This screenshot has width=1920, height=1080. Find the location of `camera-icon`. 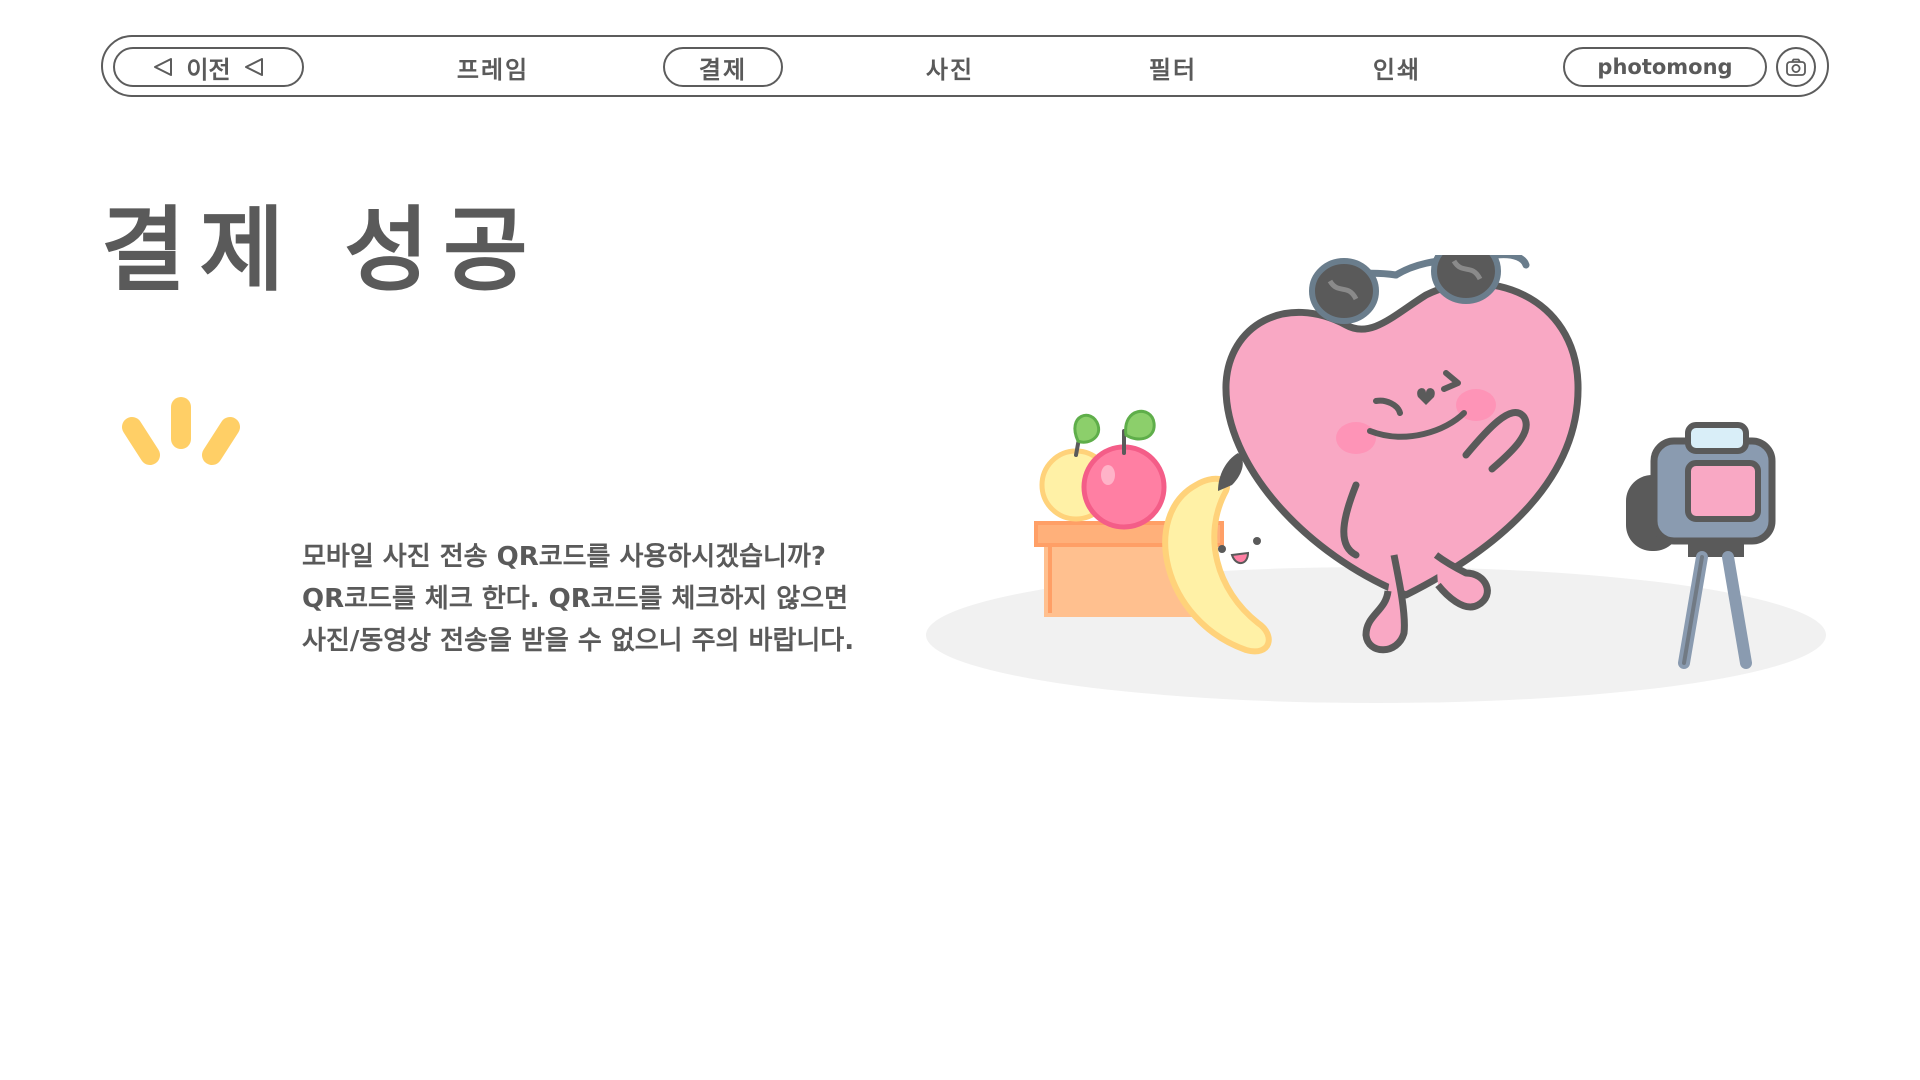

camera-icon is located at coordinates (1796, 67).